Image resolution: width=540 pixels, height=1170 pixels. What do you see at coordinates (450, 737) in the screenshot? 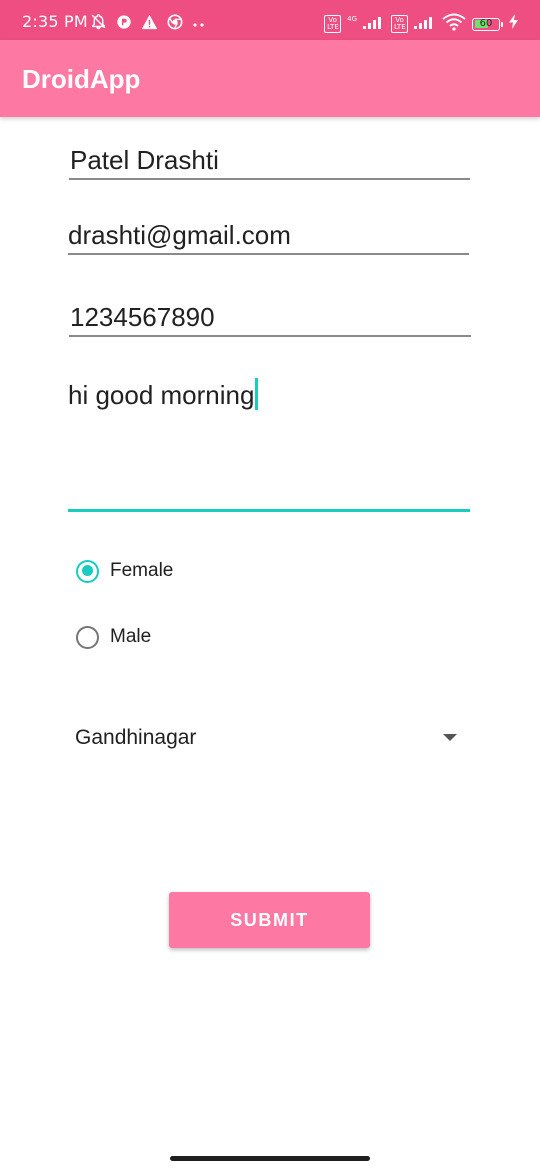
I see `dropdown-arrow-icon` at bounding box center [450, 737].